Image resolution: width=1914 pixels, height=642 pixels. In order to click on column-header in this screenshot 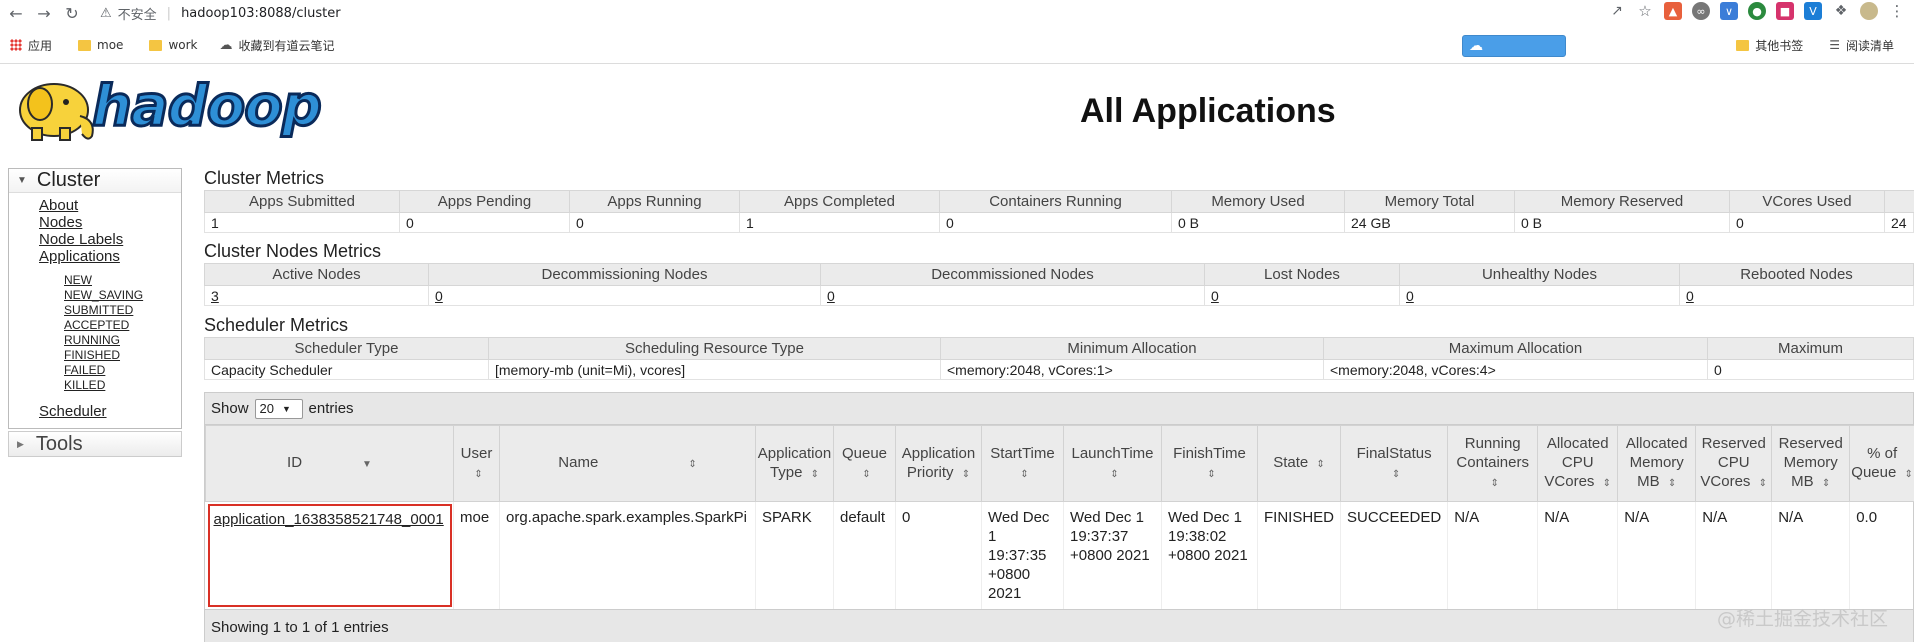, I will do `click(1899, 201)`.